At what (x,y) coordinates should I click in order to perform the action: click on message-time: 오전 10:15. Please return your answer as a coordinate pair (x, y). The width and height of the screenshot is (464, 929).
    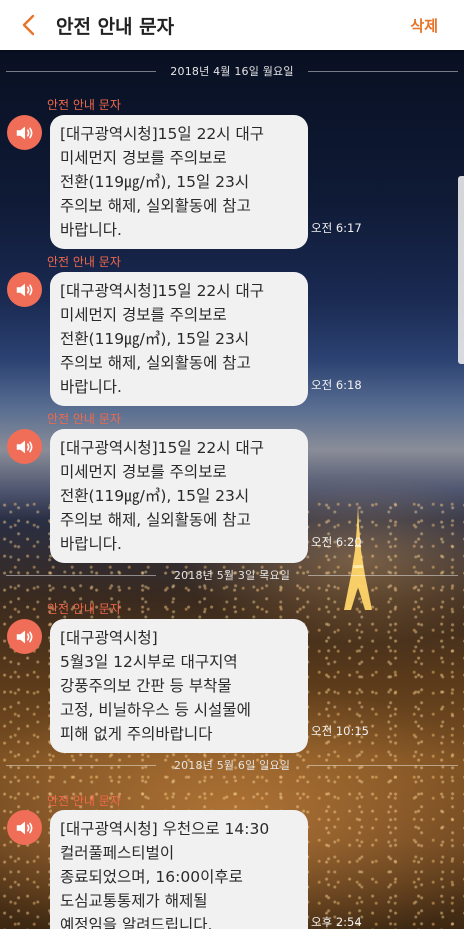
    Looking at the image, I should click on (340, 731).